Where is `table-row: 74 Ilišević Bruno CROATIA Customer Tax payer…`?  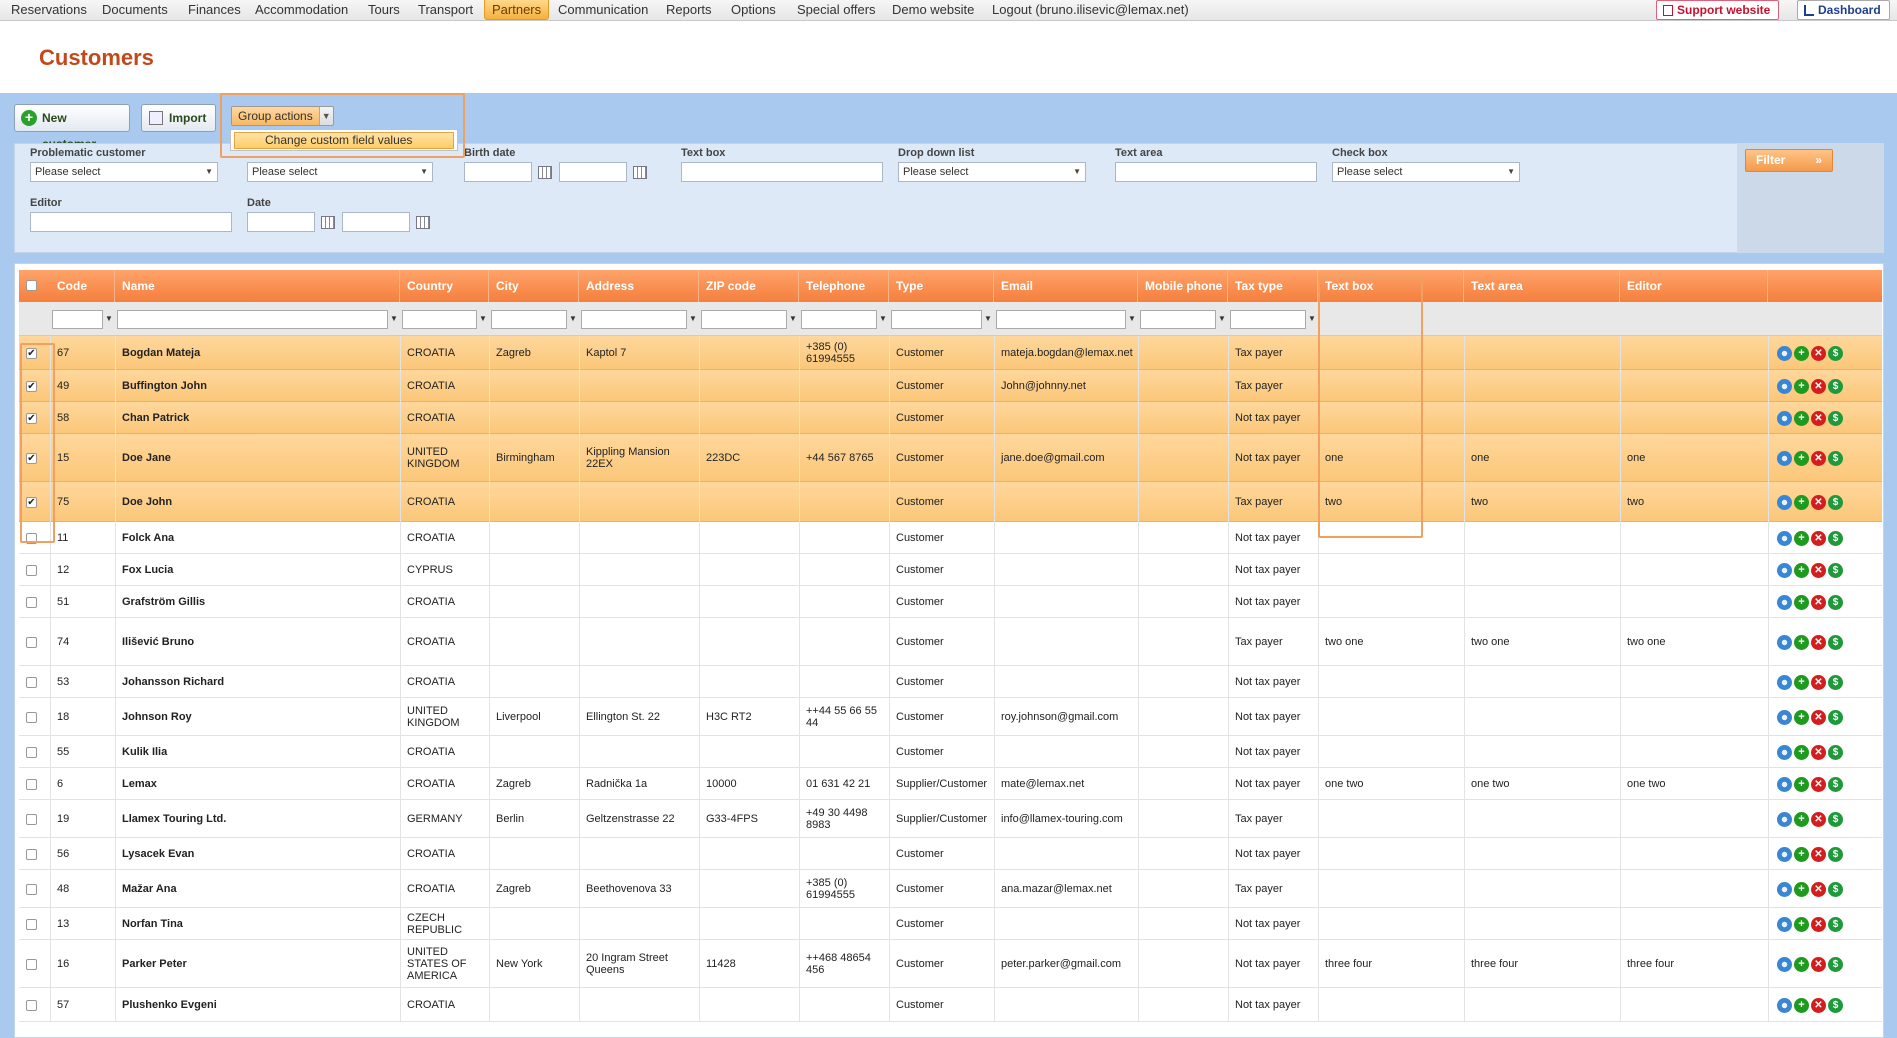
table-row: 74 Ilišević Bruno CROATIA Customer Tax payer… is located at coordinates (950, 642).